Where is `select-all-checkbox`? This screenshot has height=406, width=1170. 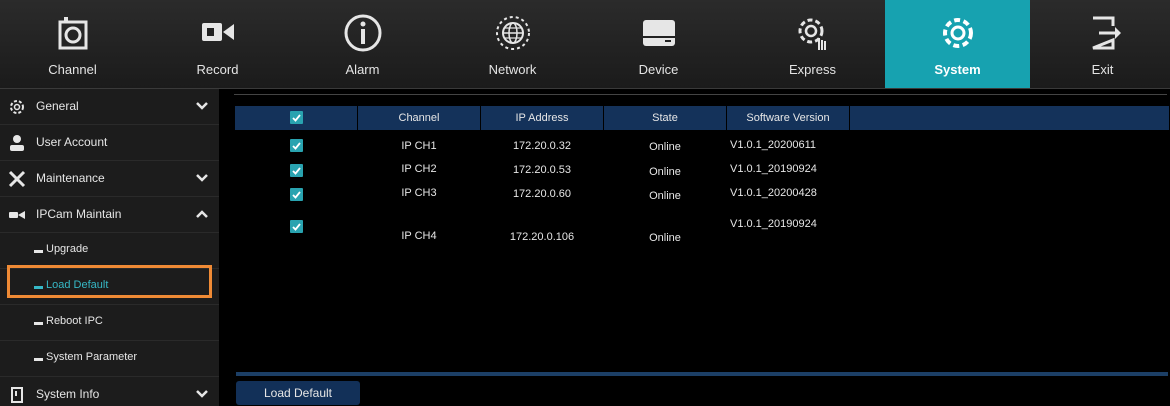 select-all-checkbox is located at coordinates (296, 117).